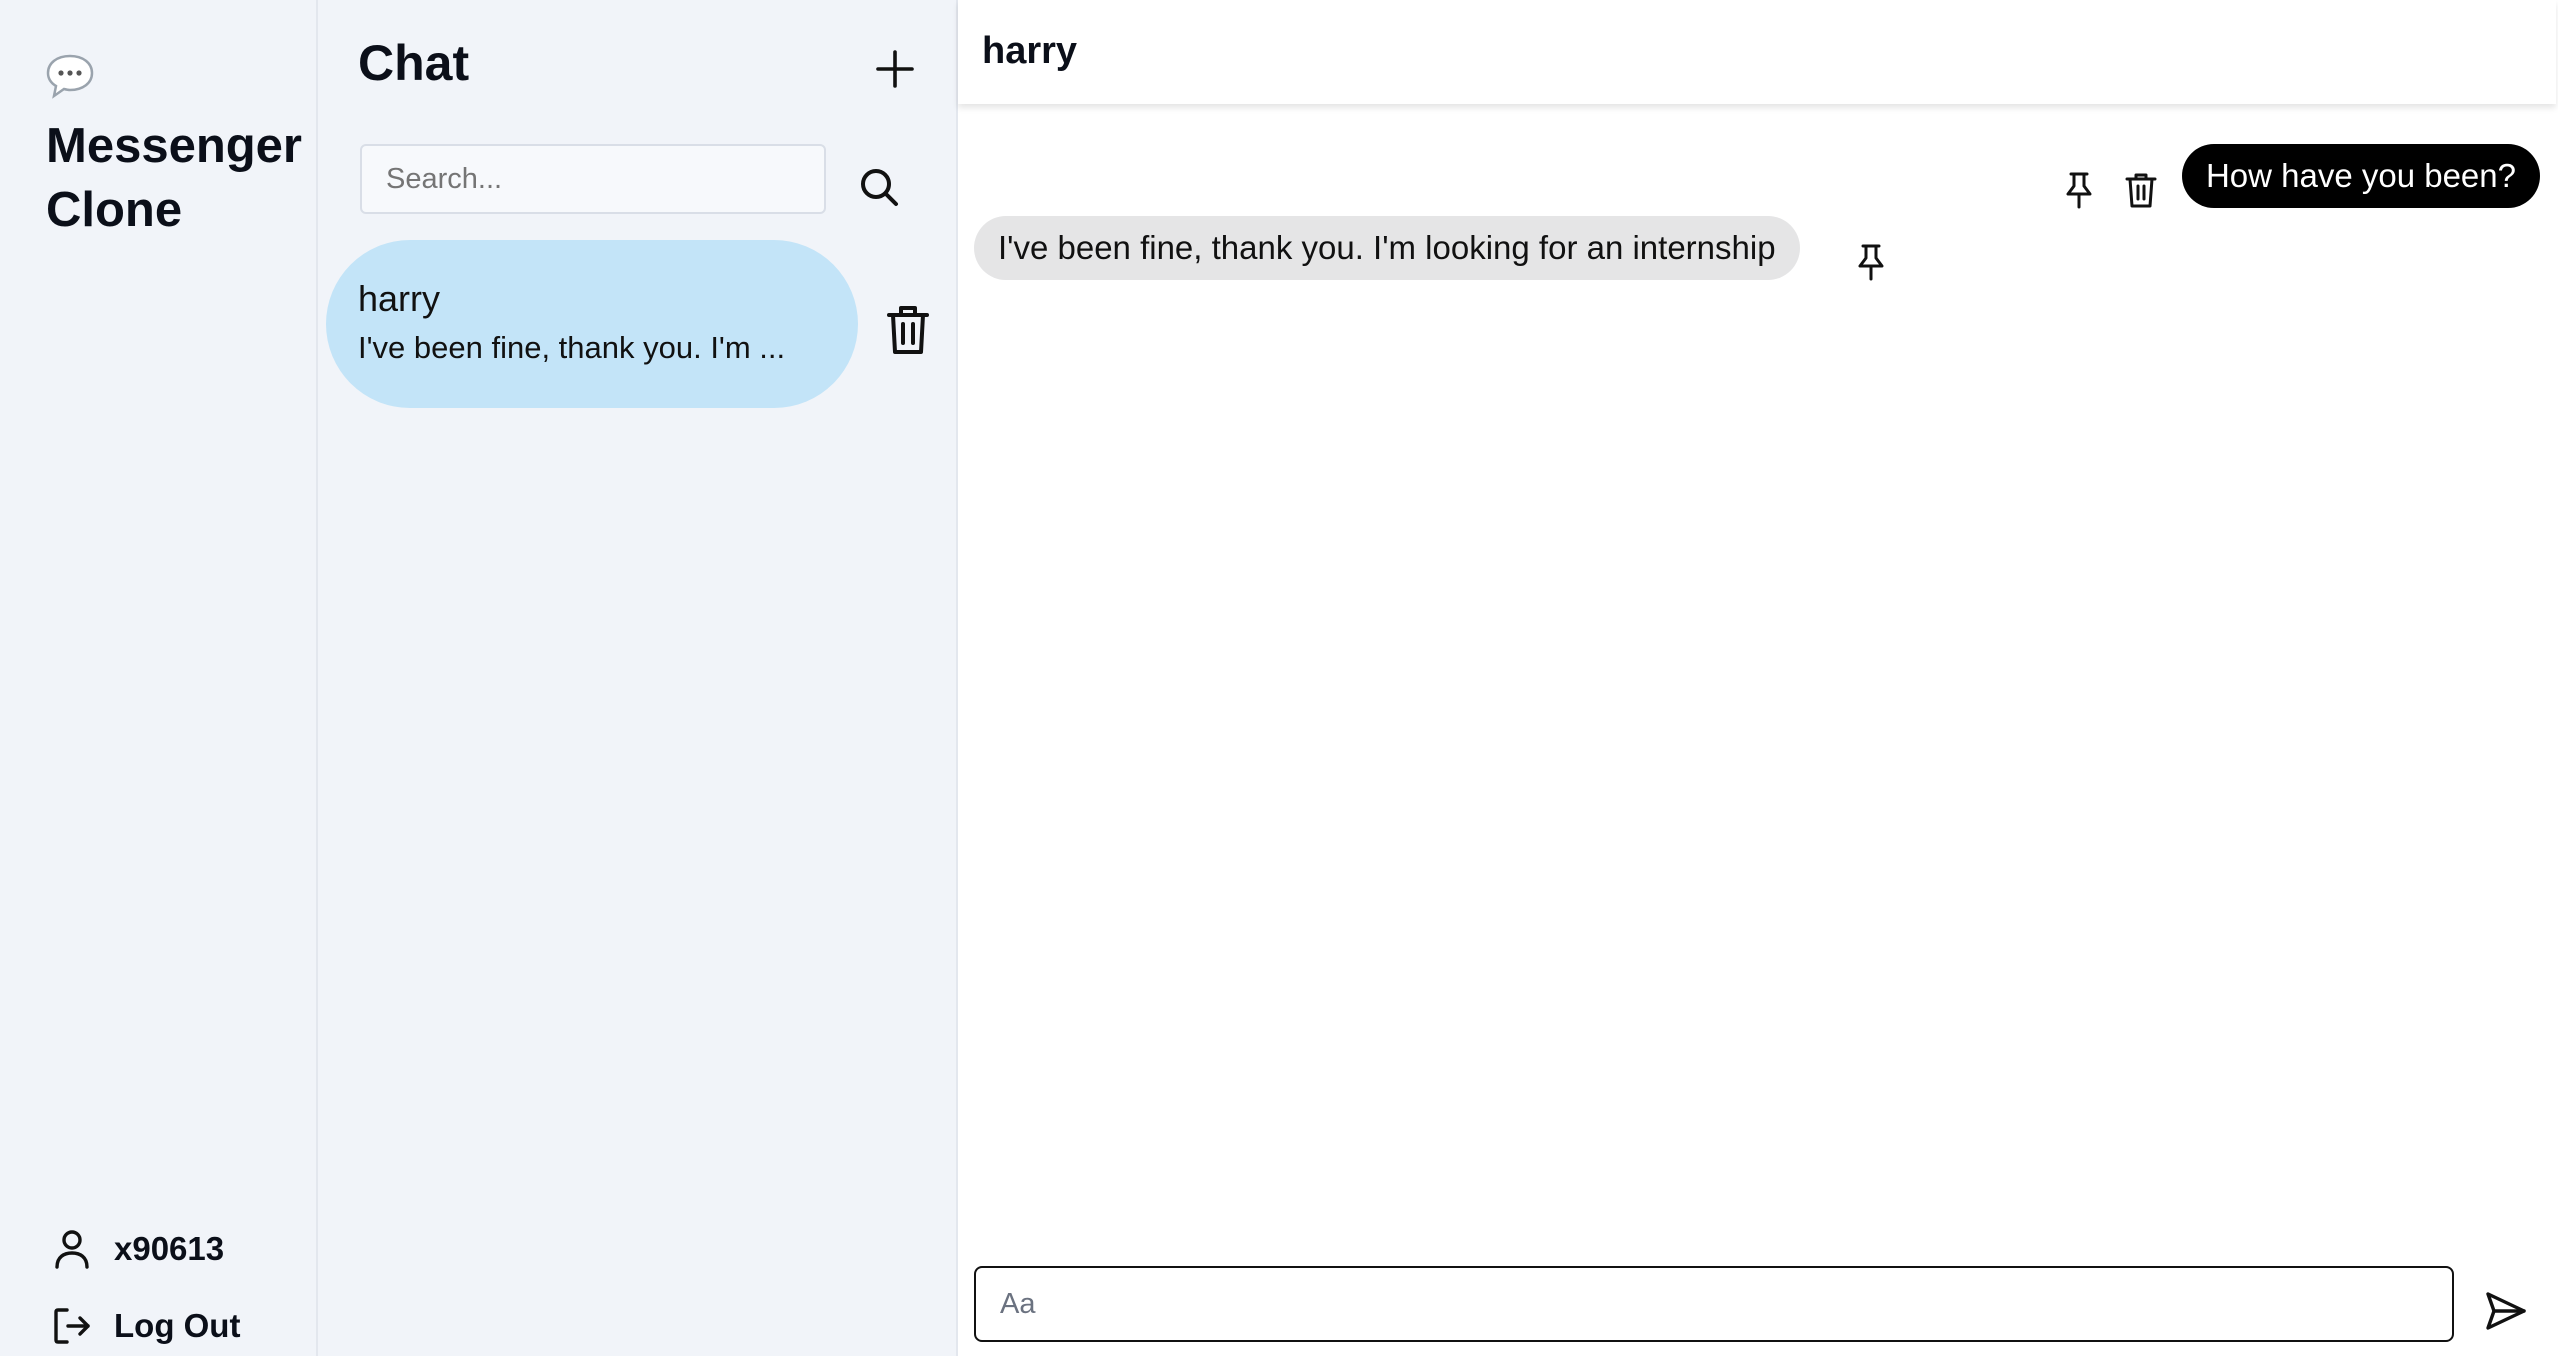 Image resolution: width=2558 pixels, height=1356 pixels. Describe the element at coordinates (414, 63) in the screenshot. I see `chat-list-title: Chat` at that location.